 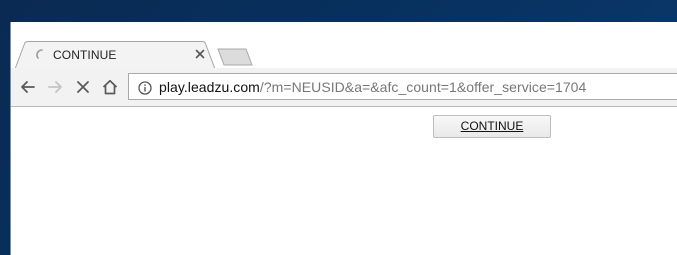 What do you see at coordinates (492, 126) in the screenshot?
I see `continue-button: CONTINUE` at bounding box center [492, 126].